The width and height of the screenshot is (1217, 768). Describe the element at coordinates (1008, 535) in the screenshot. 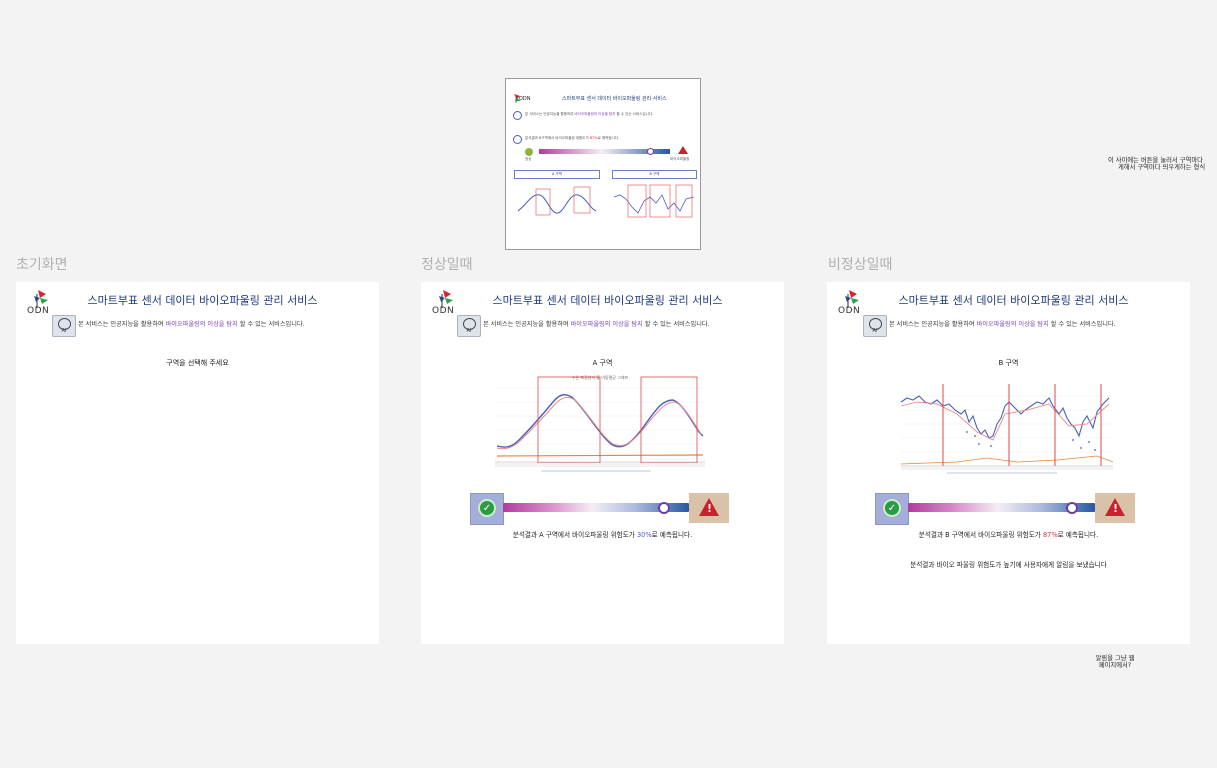

I see `risk-result: 분석결과 B 구역에서 바이오파울링 위험도가 87%로 예측됩니다.` at that location.